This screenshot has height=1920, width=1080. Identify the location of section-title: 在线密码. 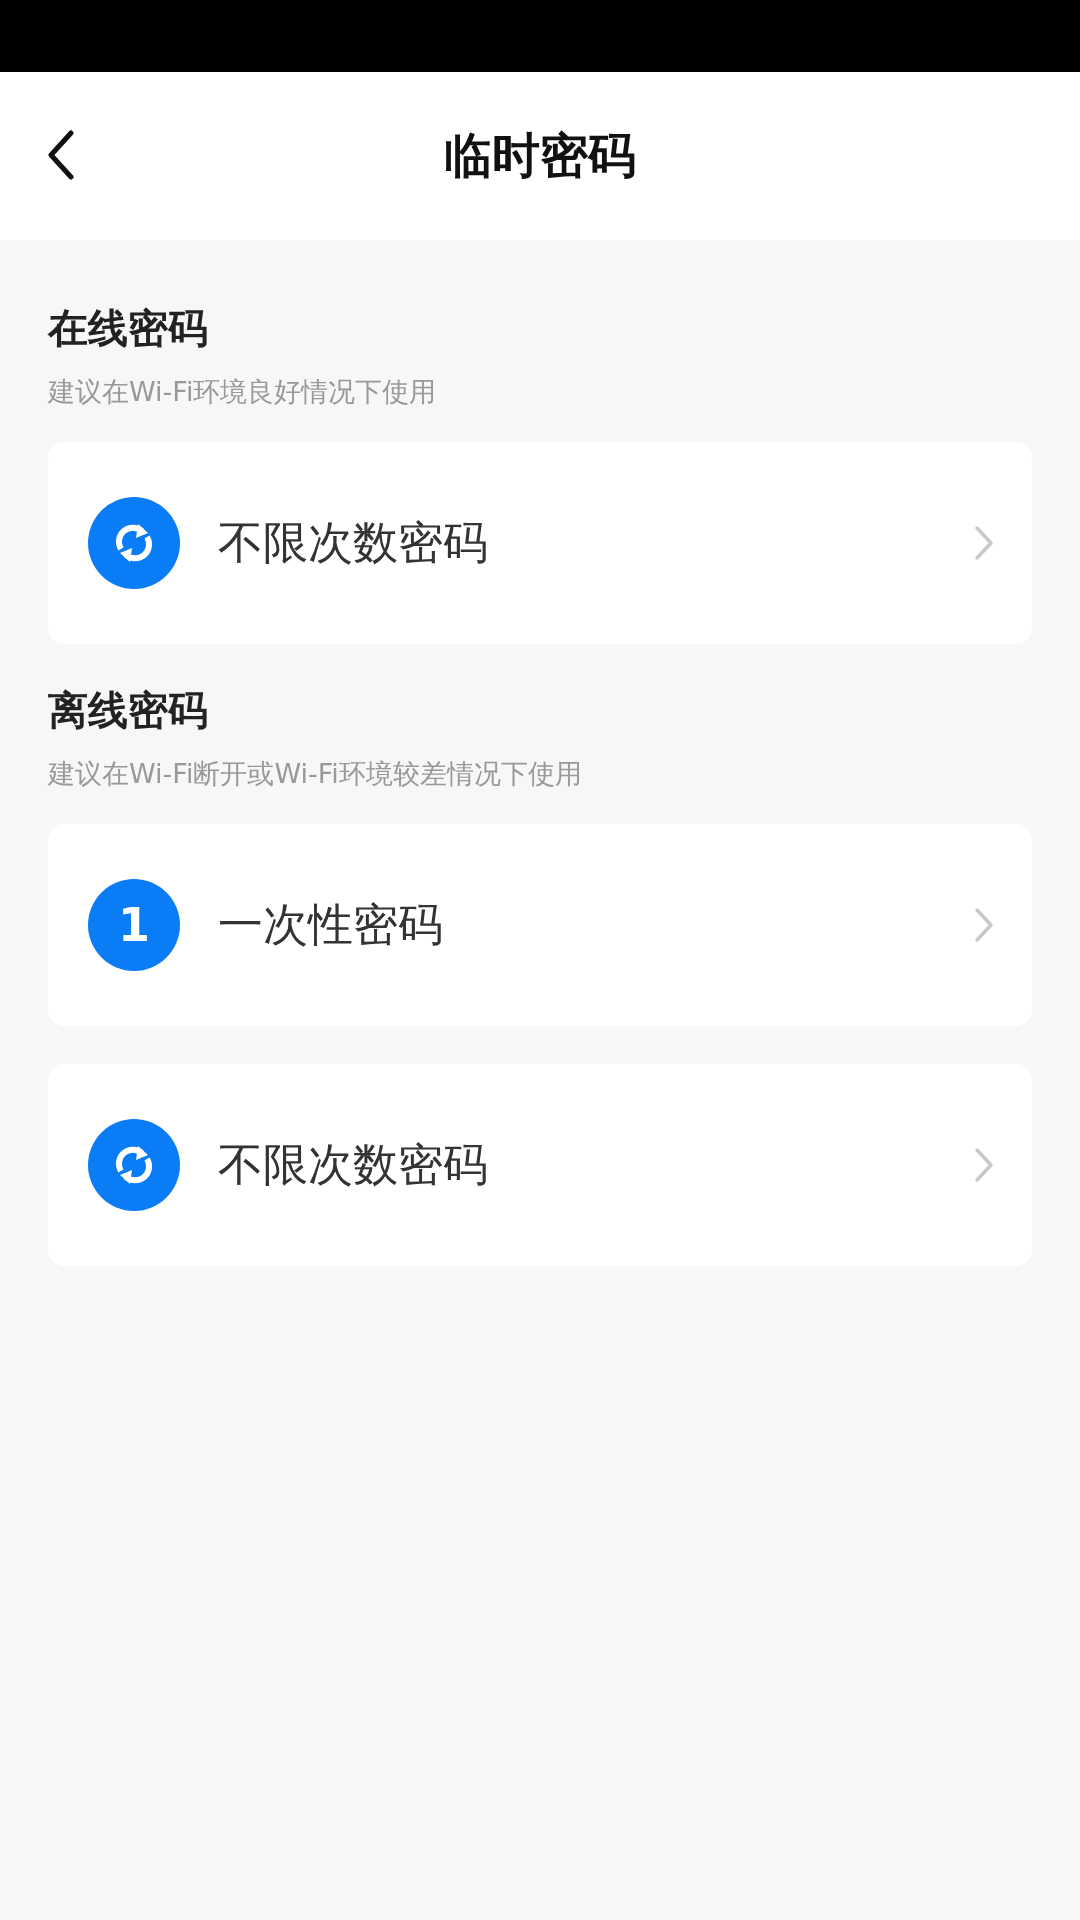
(128, 328).